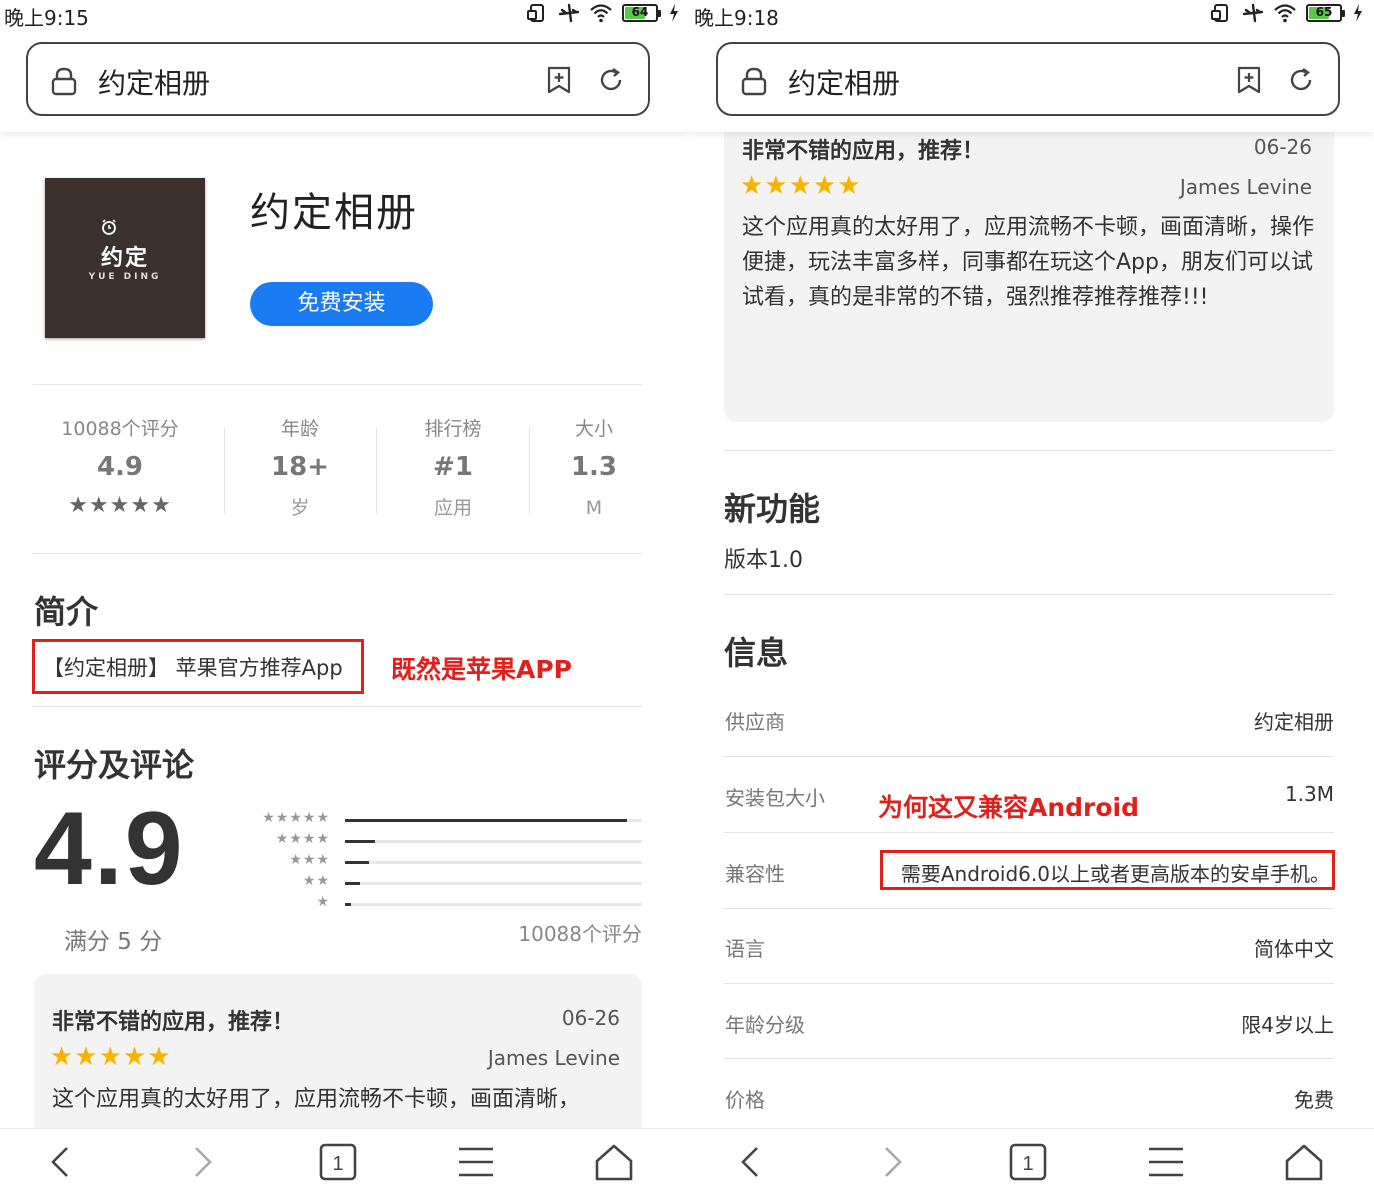 The image size is (1374, 1194). I want to click on stat-size-value: 1.3, so click(594, 467).